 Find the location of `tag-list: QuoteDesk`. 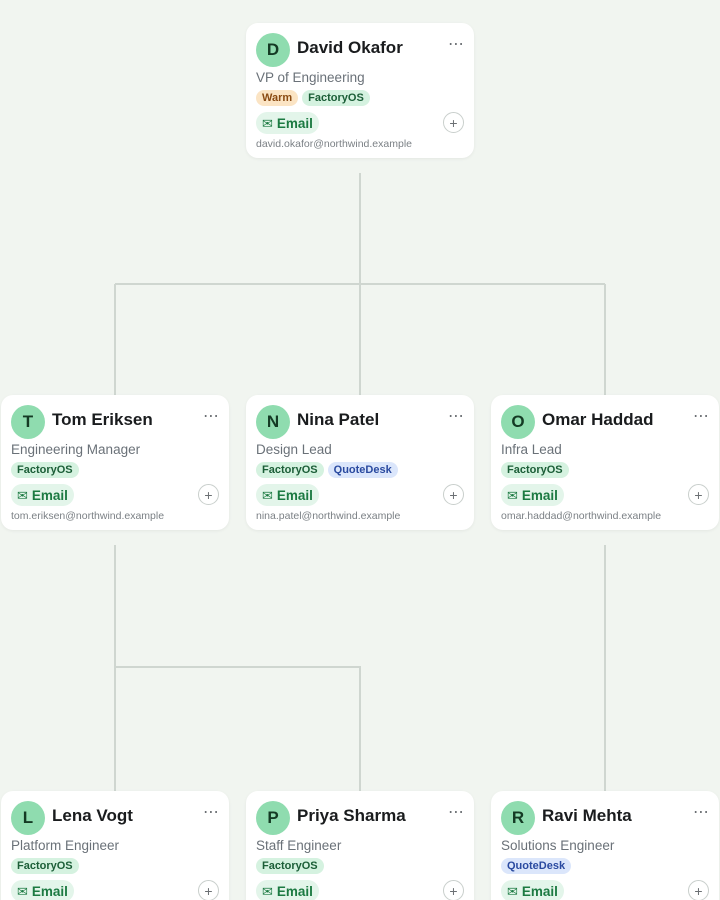

tag-list: QuoteDesk is located at coordinates (536, 866).